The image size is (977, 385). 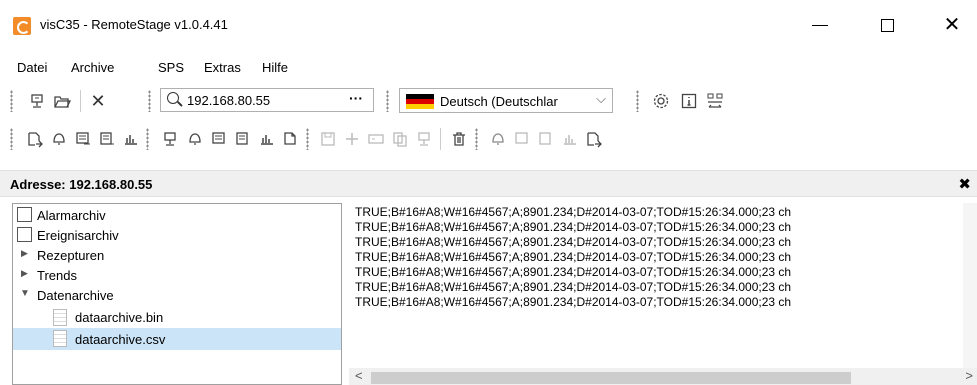 I want to click on search-icon, so click(x=173, y=98).